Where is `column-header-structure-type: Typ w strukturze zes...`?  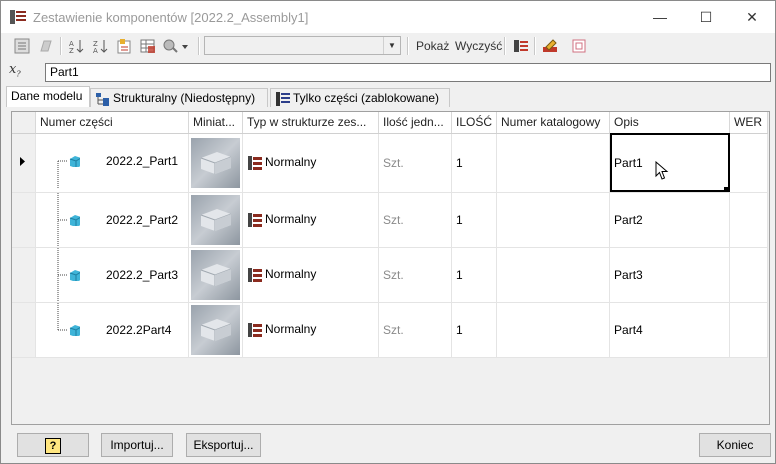 column-header-structure-type: Typ w strukturze zes... is located at coordinates (310, 123).